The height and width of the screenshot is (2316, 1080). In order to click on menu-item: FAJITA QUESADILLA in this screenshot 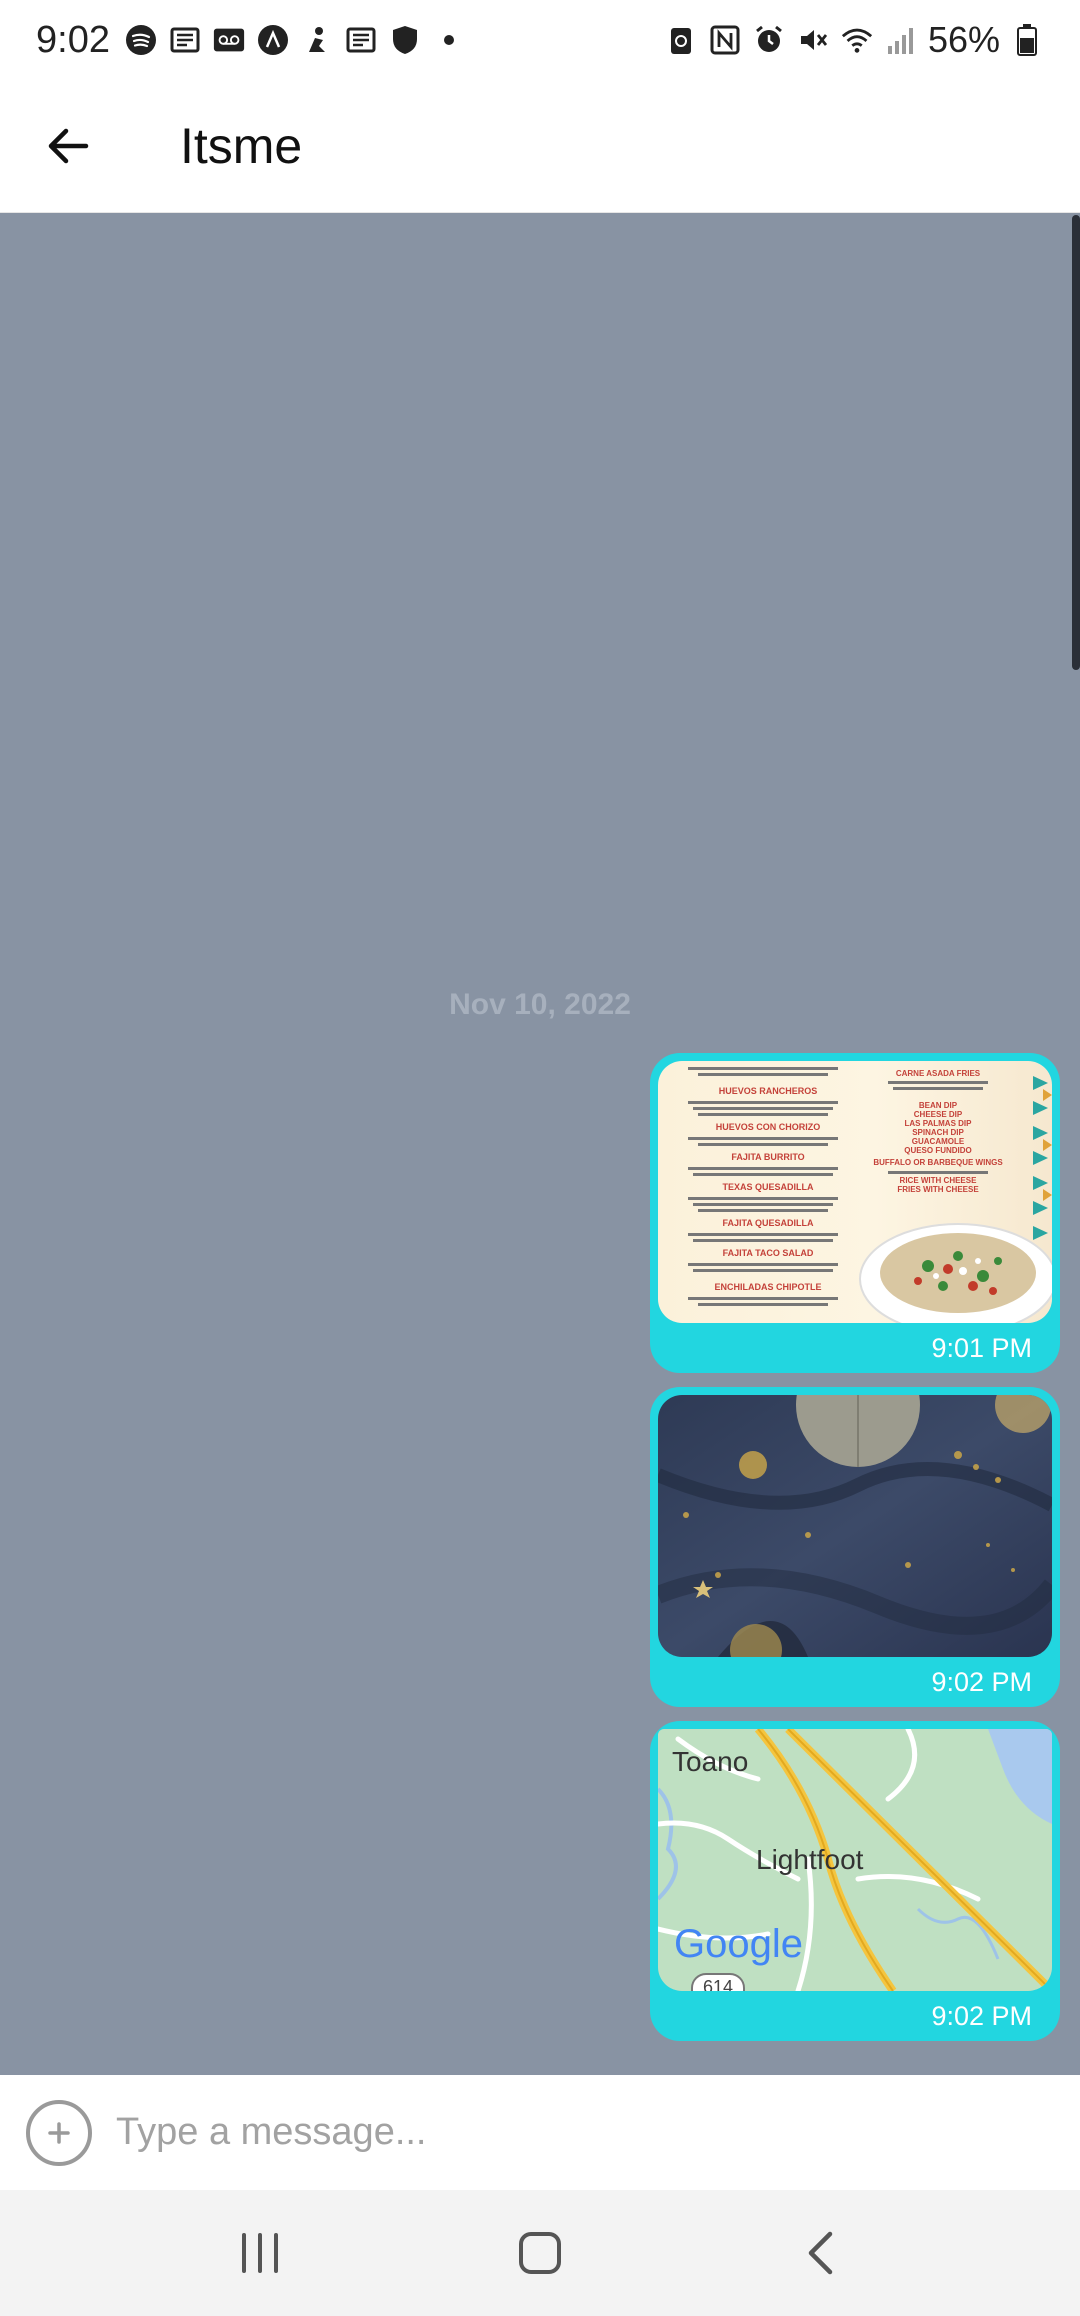, I will do `click(768, 1223)`.